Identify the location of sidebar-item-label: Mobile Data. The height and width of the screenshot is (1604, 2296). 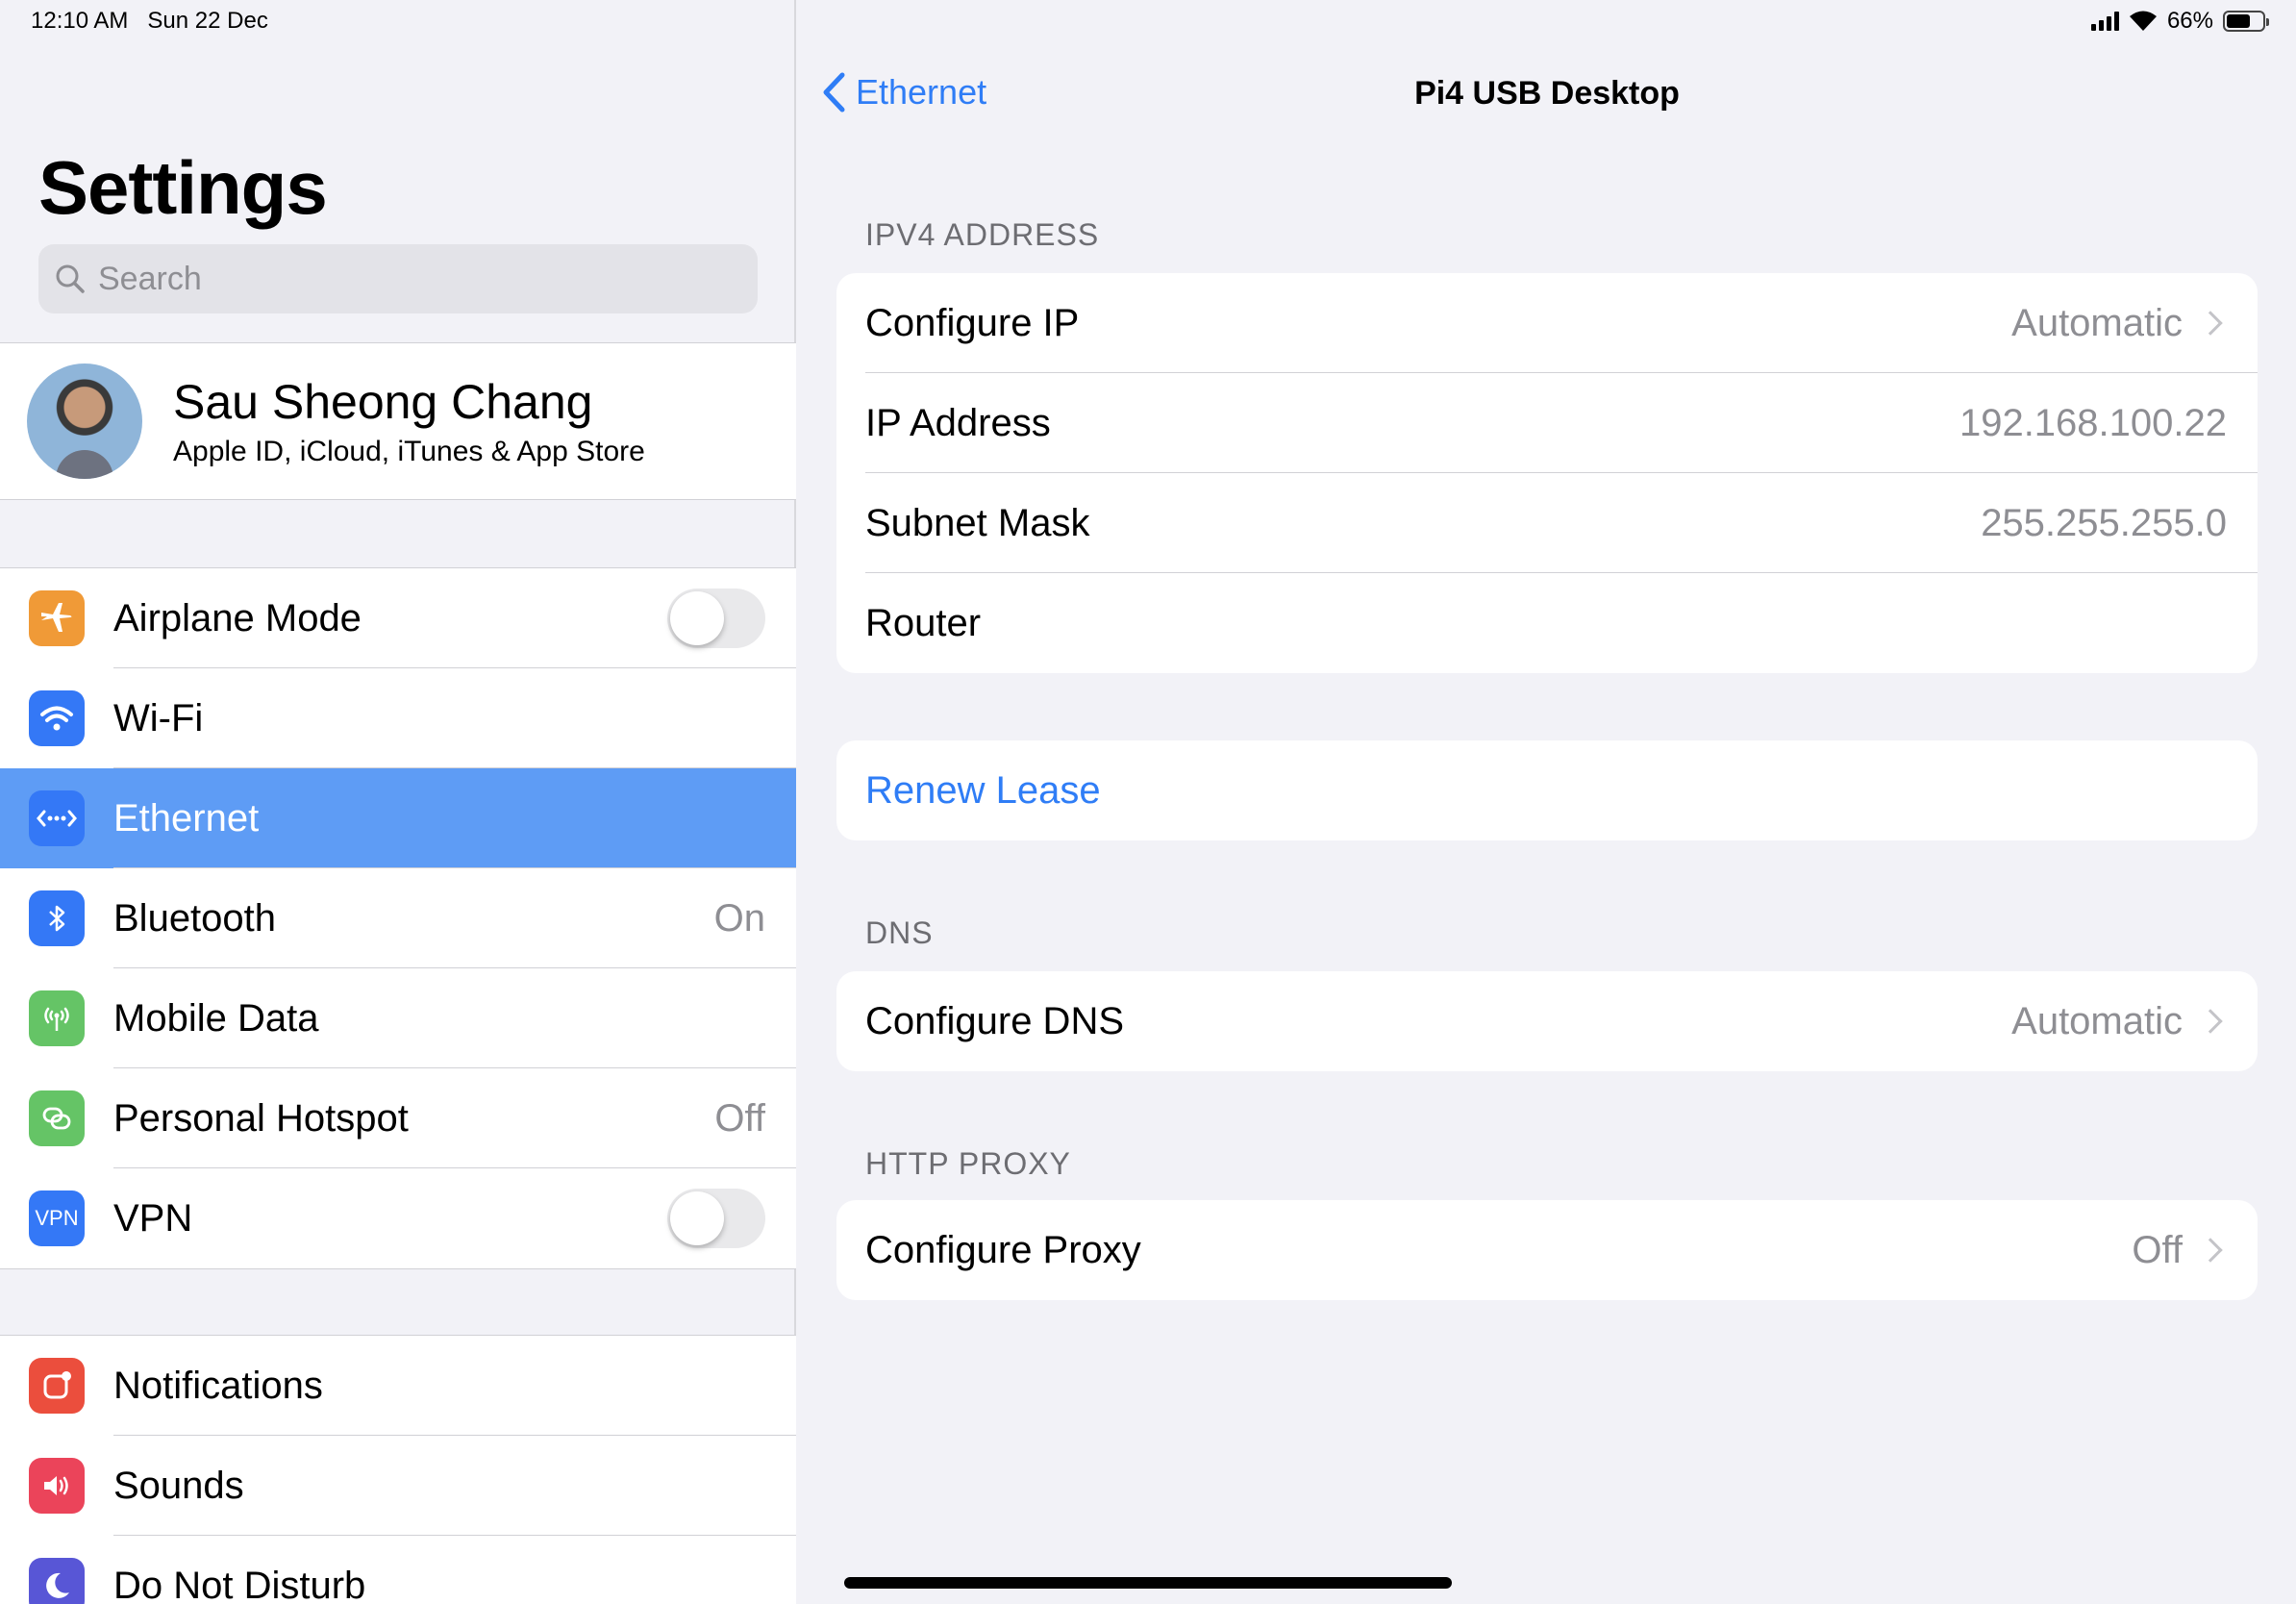
(216, 1018).